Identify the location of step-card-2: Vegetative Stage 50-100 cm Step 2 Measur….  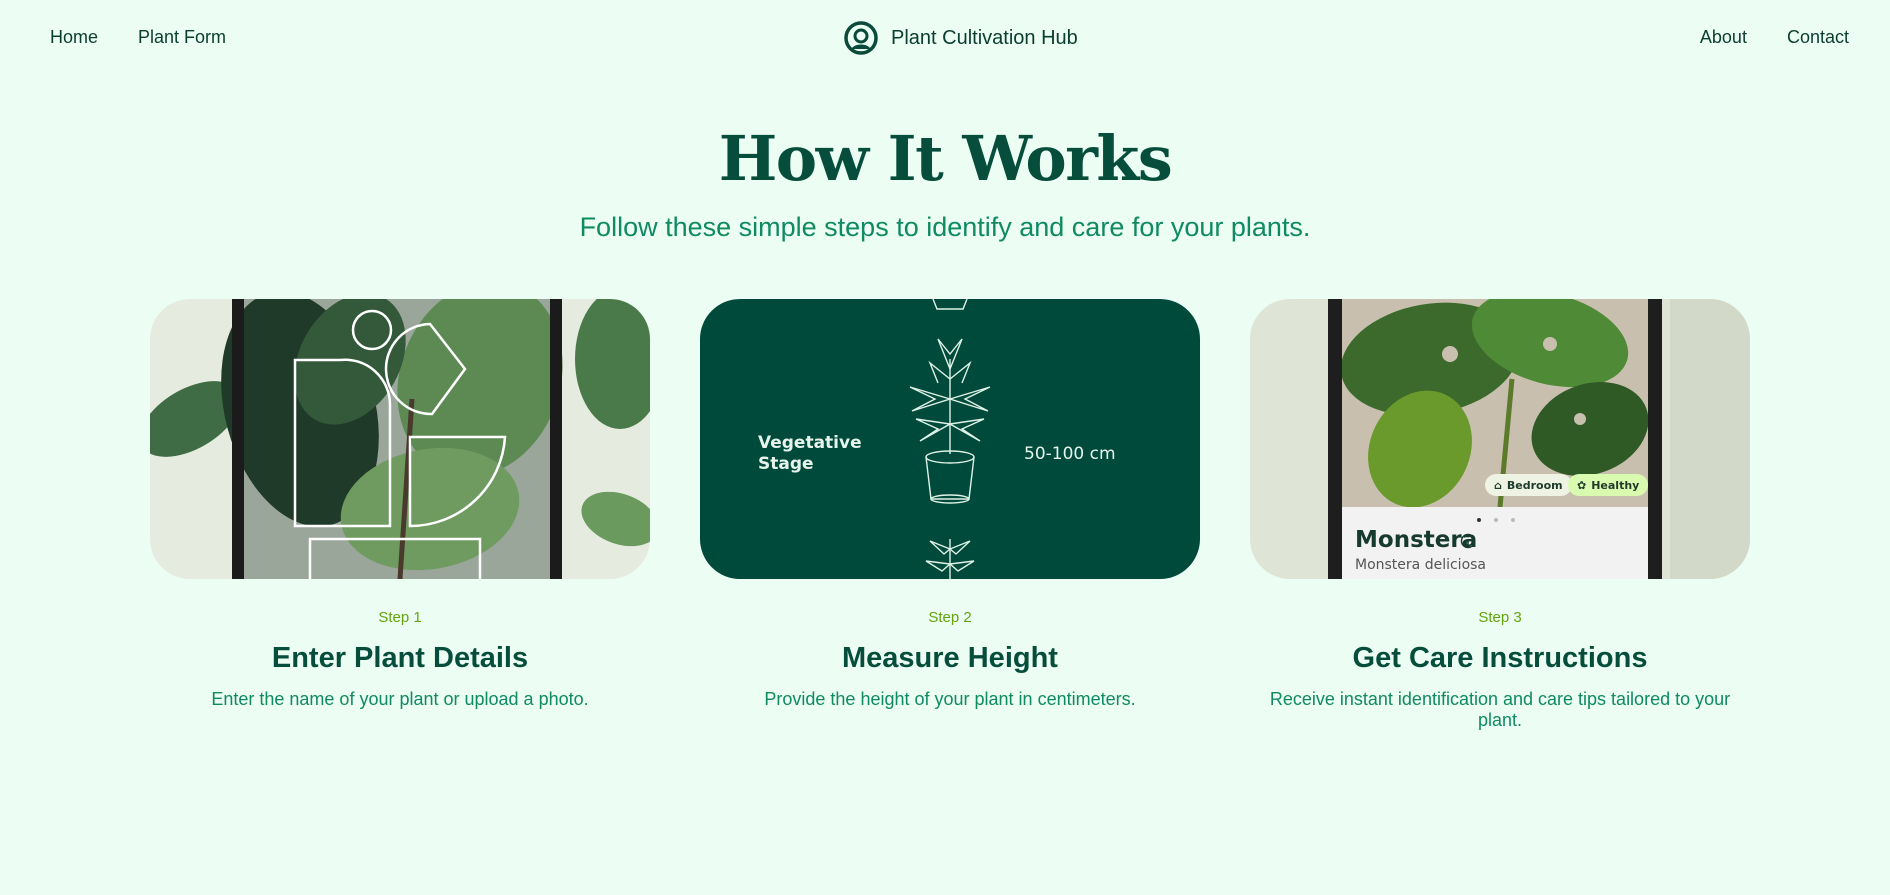
(950, 504).